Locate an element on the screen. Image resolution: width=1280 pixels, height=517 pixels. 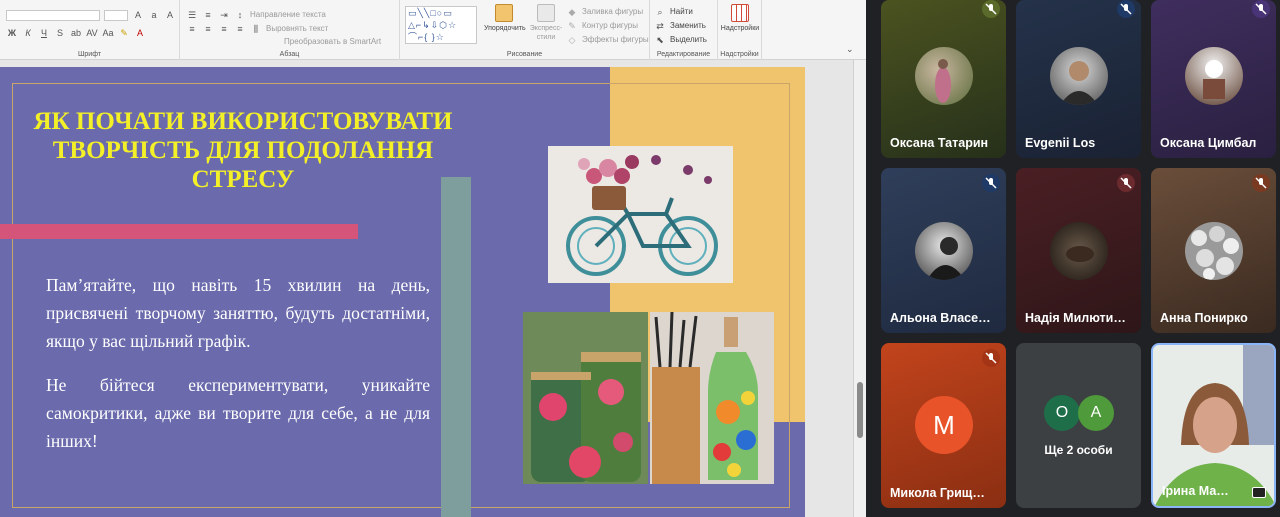
highlight-icon: ✎ is located at coordinates (124, 33).